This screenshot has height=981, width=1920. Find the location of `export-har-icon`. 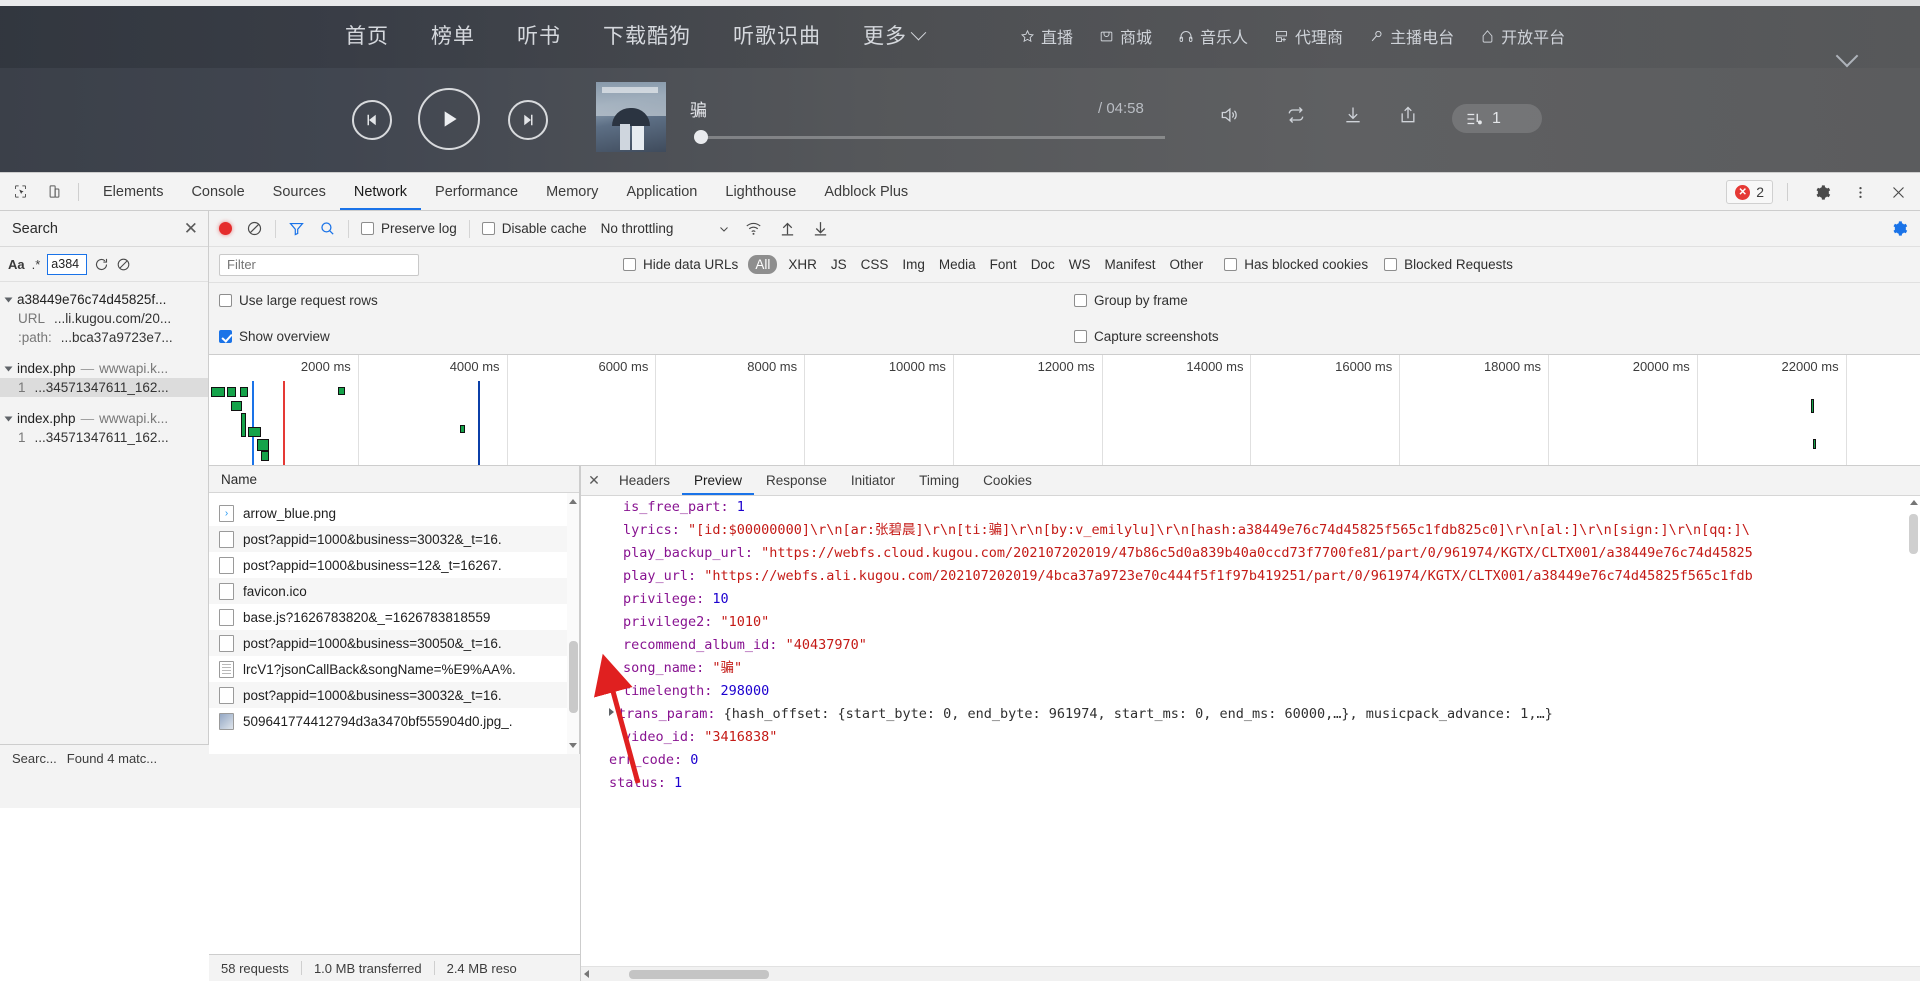

export-har-icon is located at coordinates (820, 228).